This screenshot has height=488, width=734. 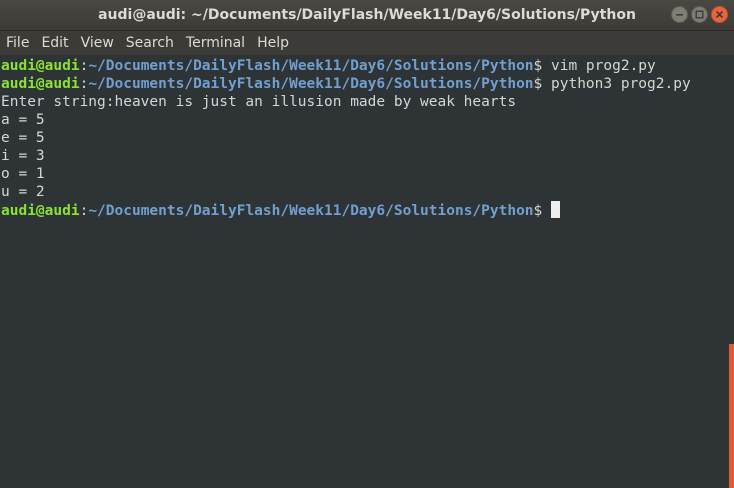 I want to click on menu-search: Search, so click(x=150, y=43).